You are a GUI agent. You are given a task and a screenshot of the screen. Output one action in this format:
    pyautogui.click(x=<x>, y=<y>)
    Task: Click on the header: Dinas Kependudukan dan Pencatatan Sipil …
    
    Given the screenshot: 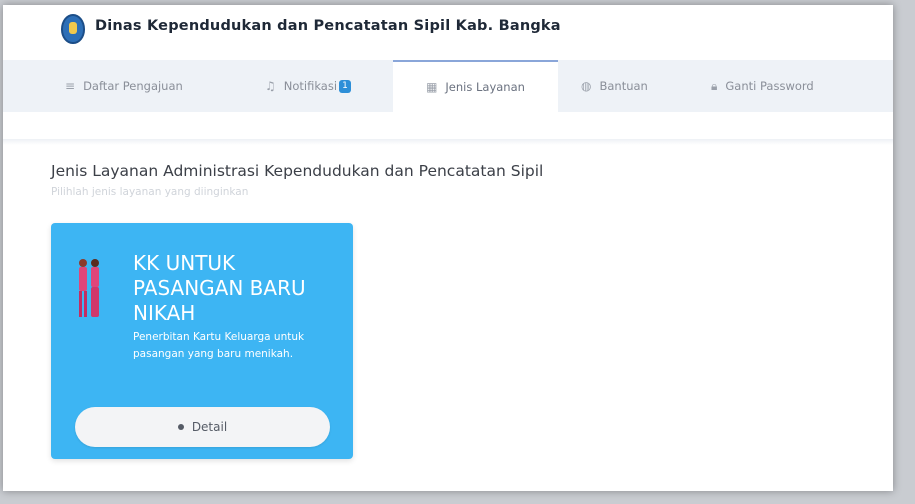 What is the action you would take?
    pyautogui.click(x=448, y=29)
    